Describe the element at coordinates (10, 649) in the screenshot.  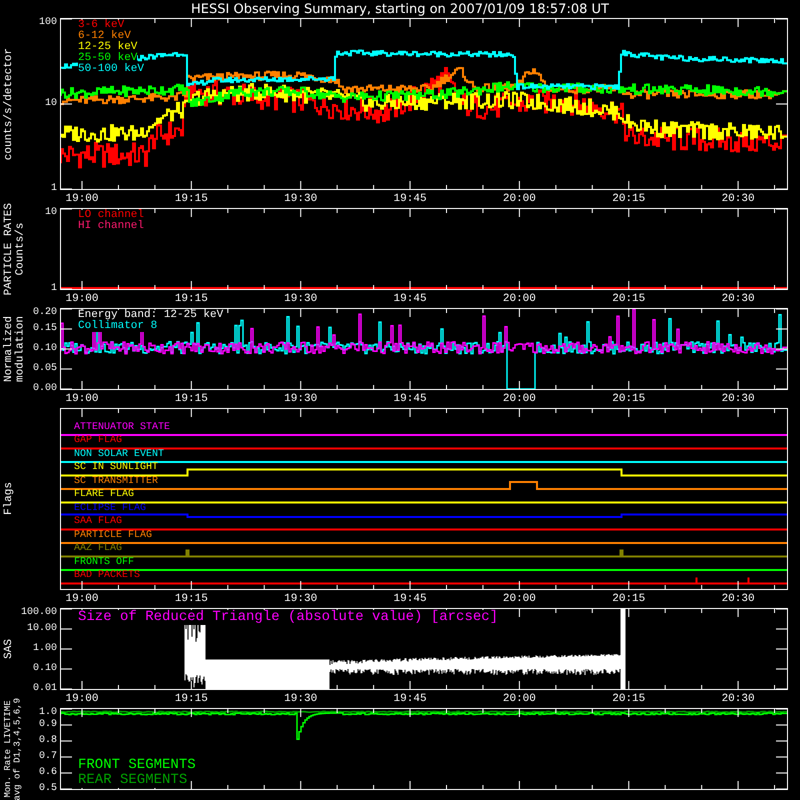
I see `y-axis-label: SAS` at that location.